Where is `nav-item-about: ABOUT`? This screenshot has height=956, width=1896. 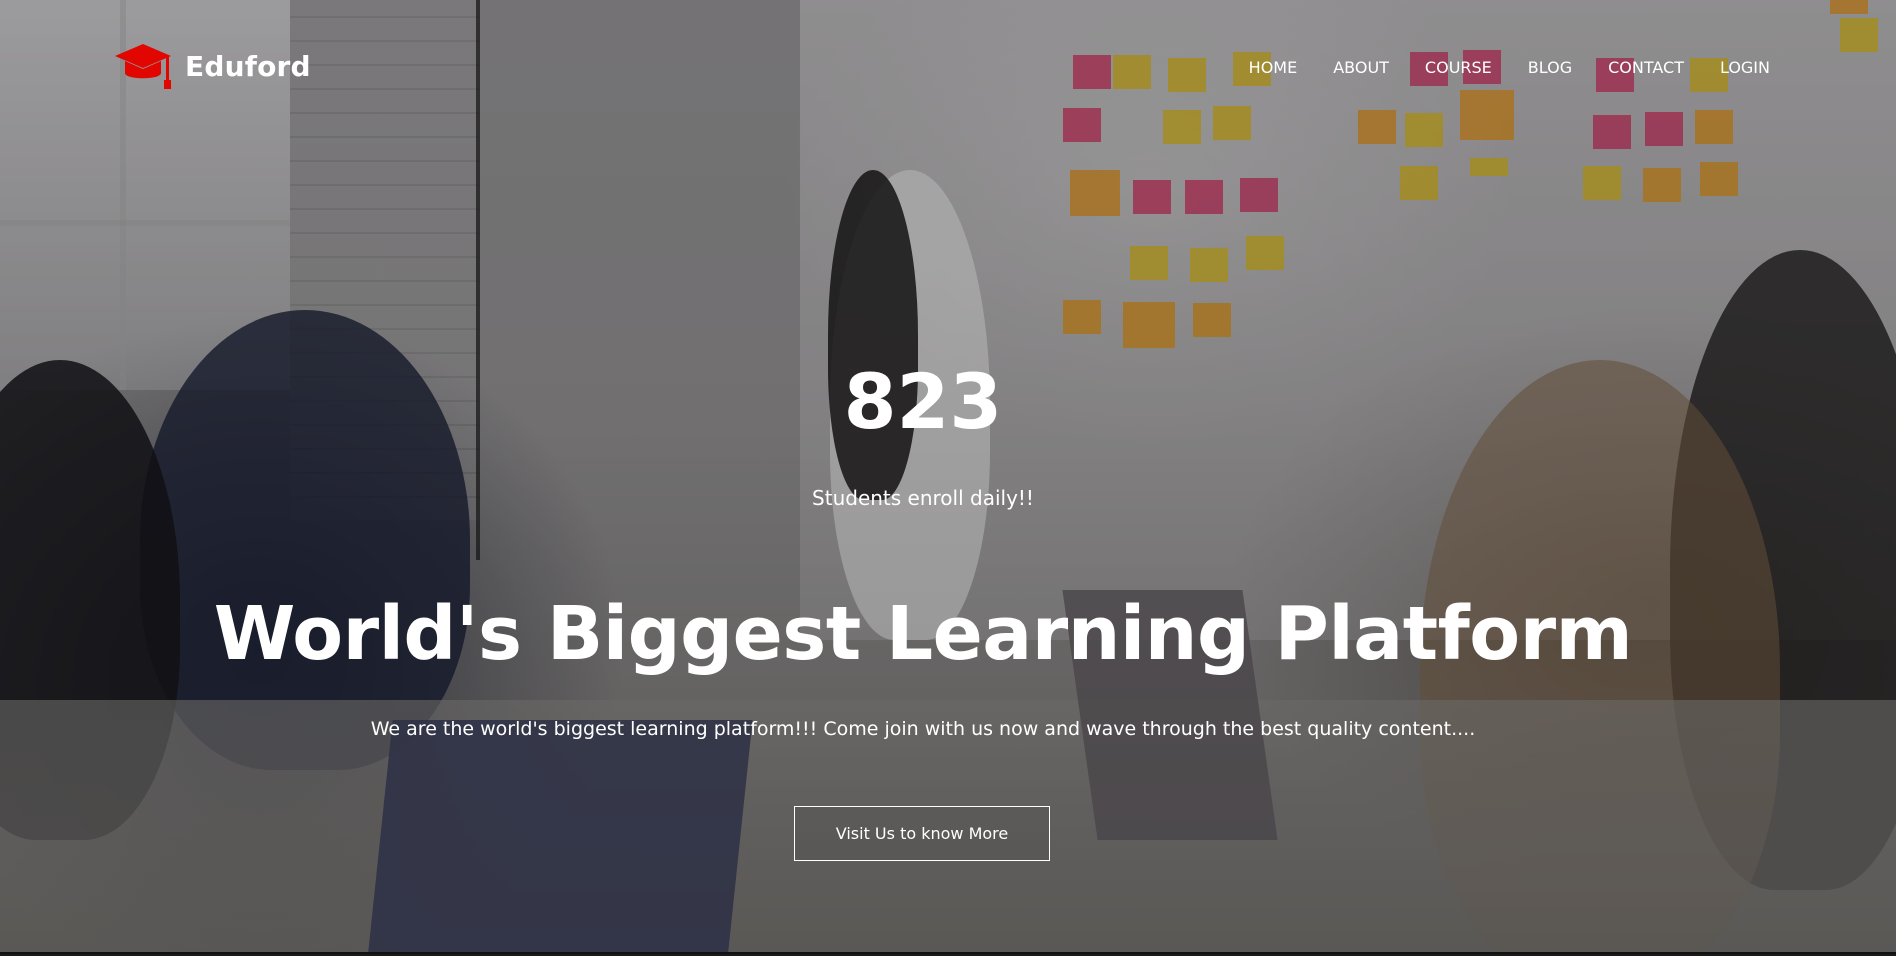 nav-item-about: ABOUT is located at coordinates (1343, 67).